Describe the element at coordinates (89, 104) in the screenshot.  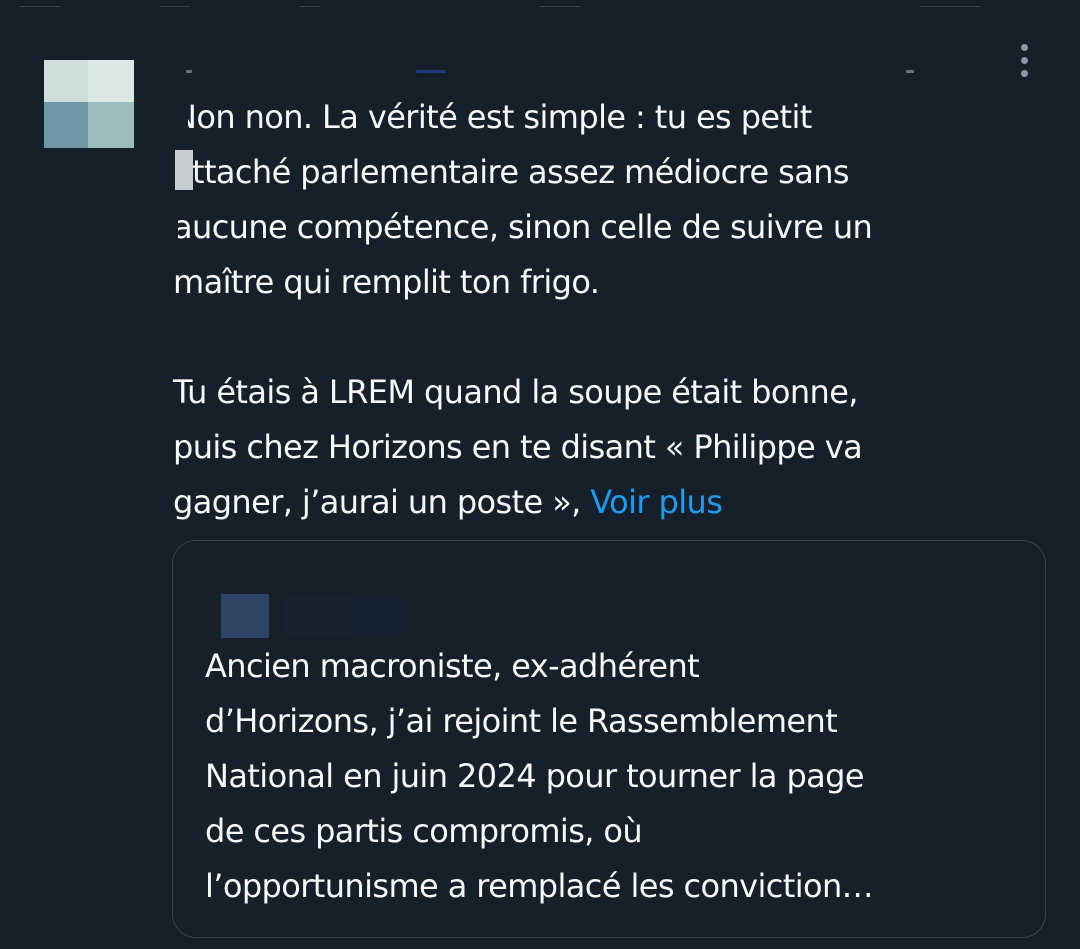
I see `avatar` at that location.